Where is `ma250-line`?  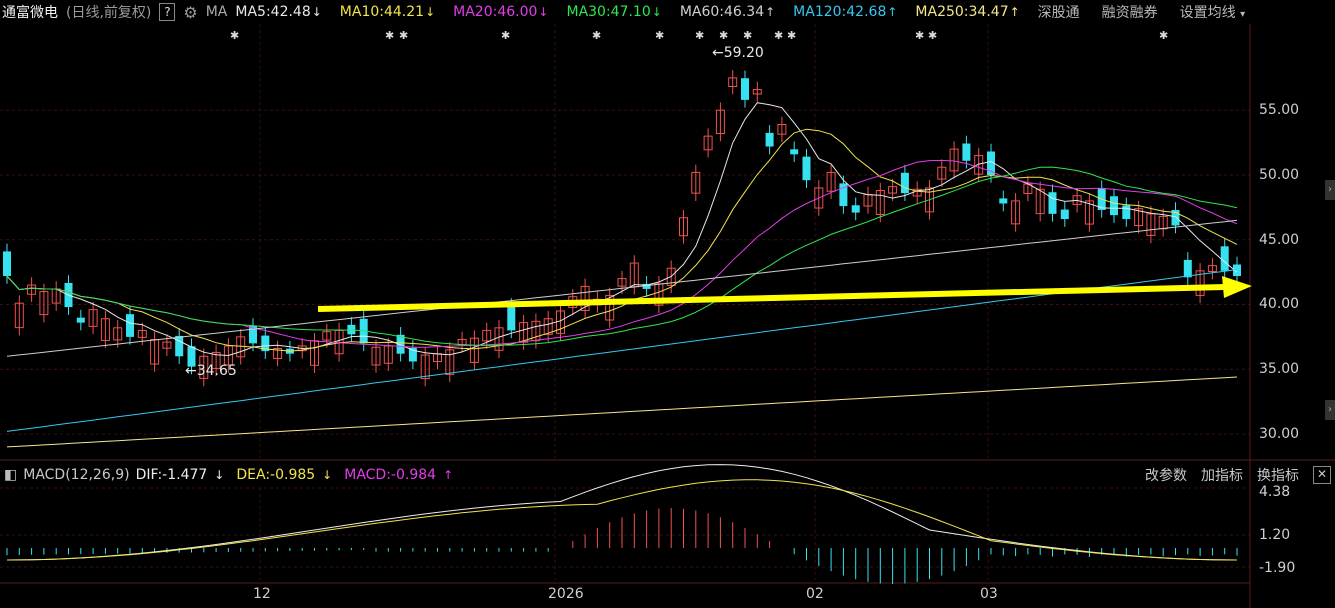 ma250-line is located at coordinates (622, 412).